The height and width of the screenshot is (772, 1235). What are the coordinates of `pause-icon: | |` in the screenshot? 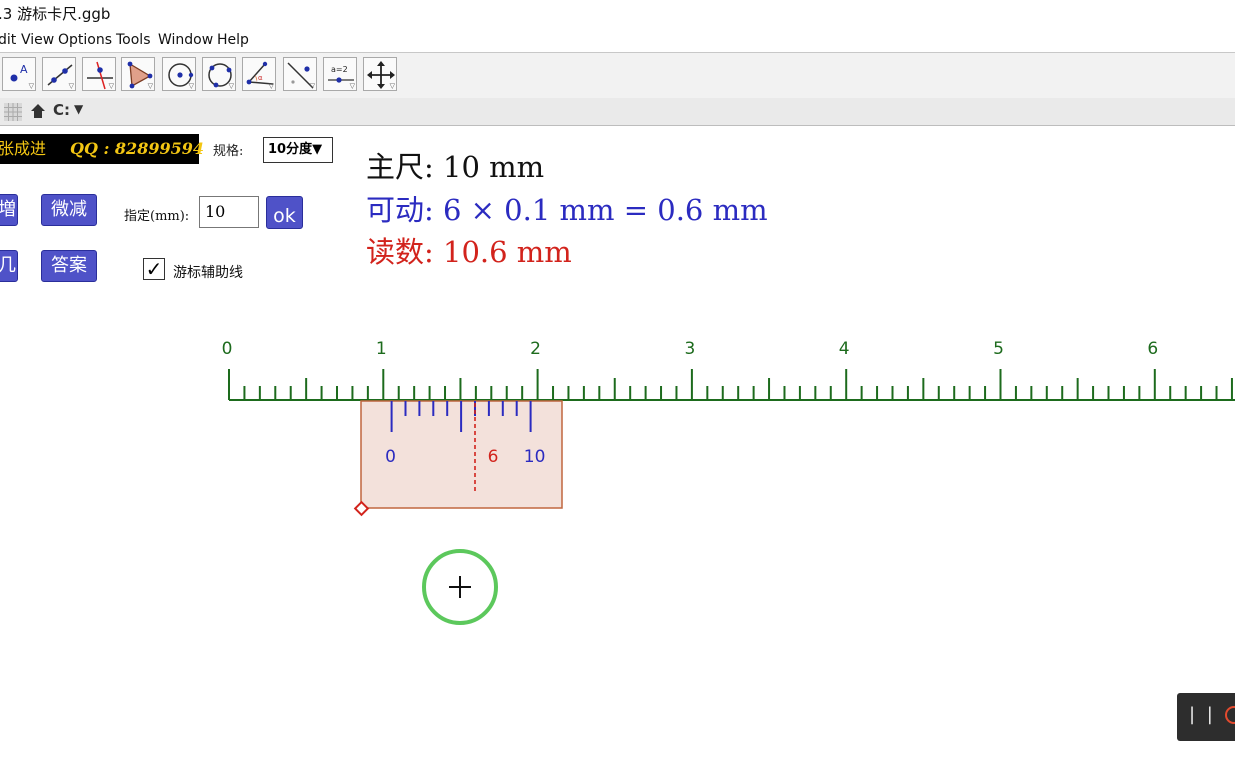 It's located at (1202, 714).